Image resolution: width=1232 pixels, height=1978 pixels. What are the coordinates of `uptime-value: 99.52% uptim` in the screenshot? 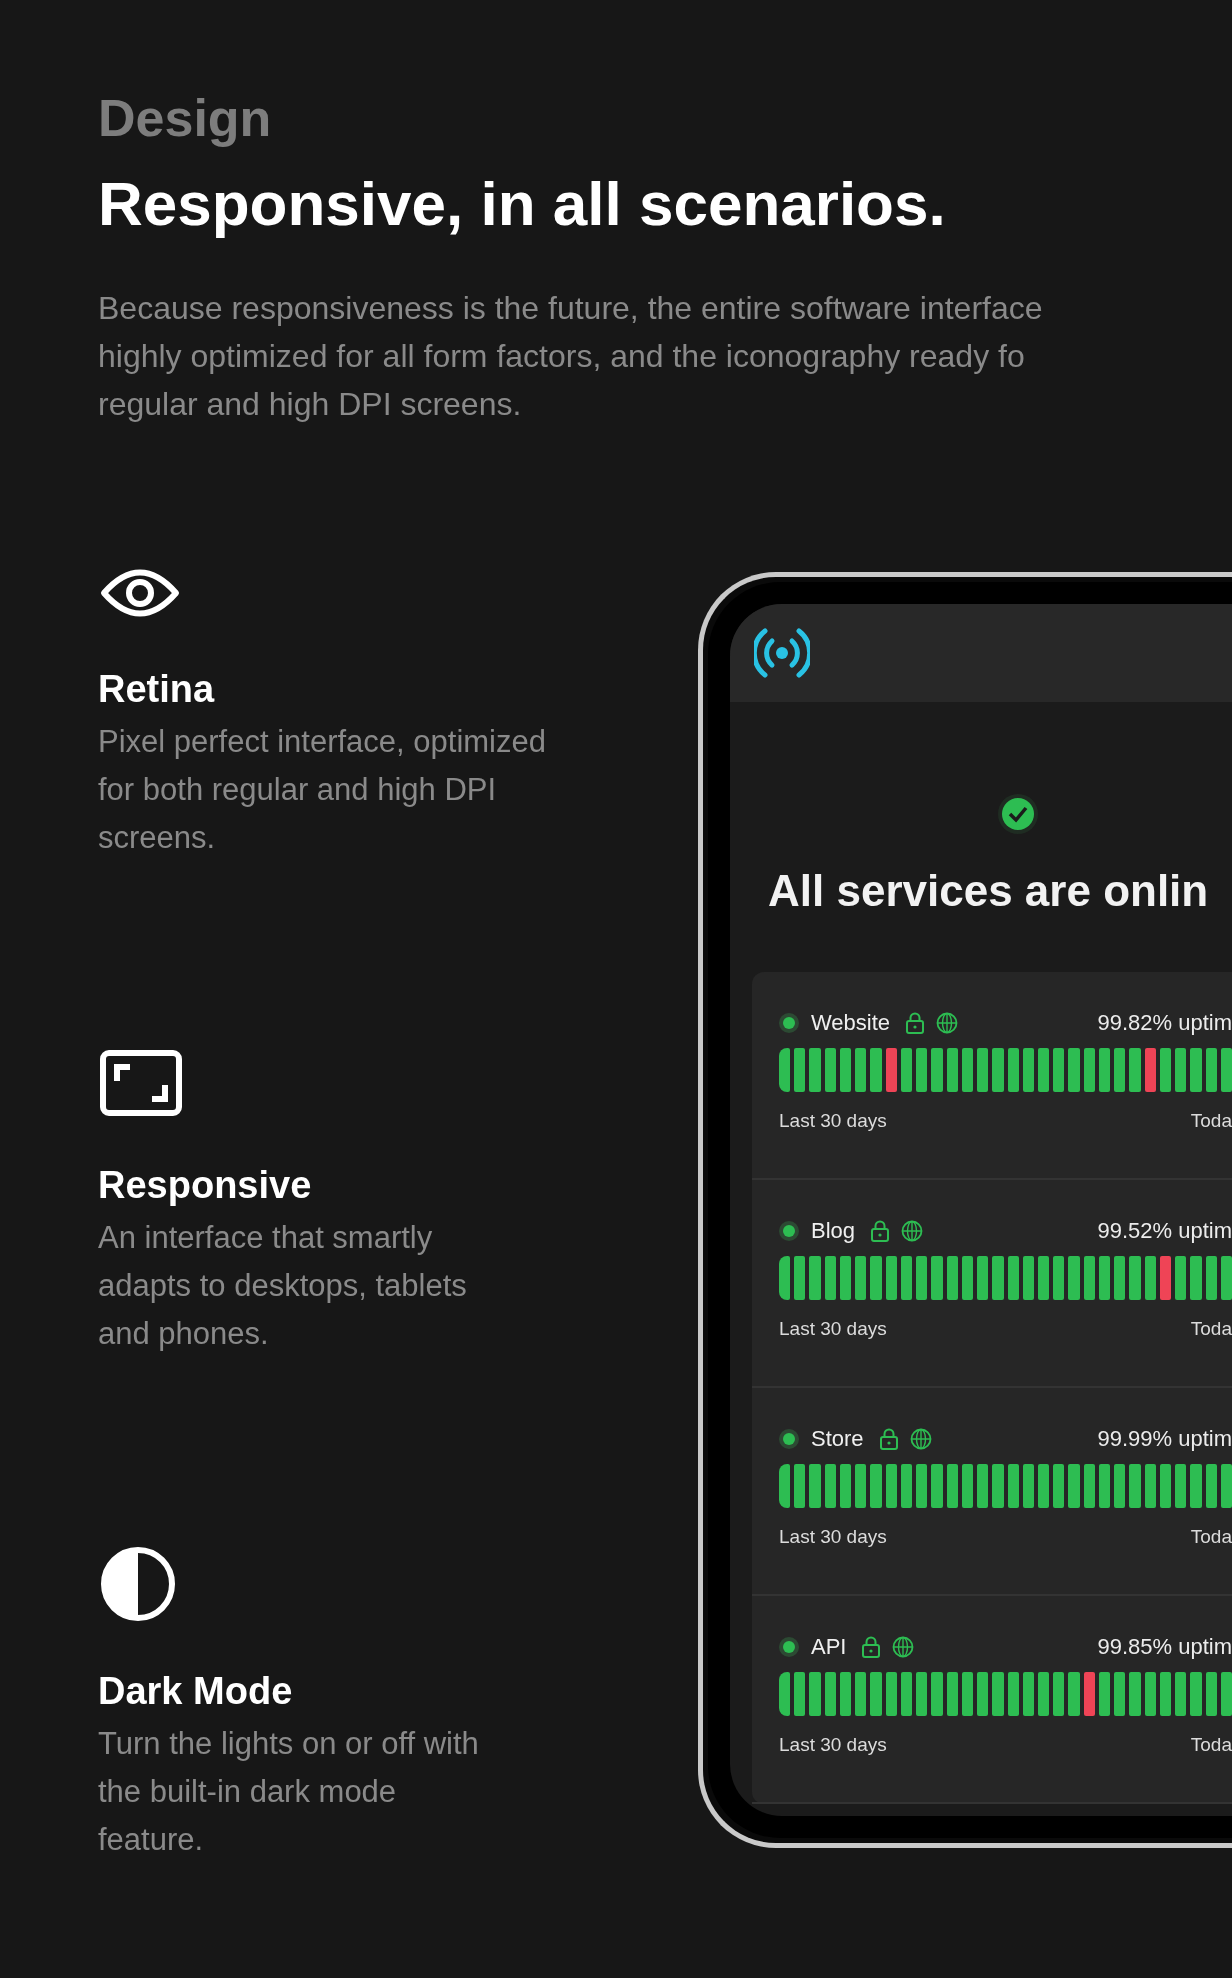 It's located at (1164, 1231).